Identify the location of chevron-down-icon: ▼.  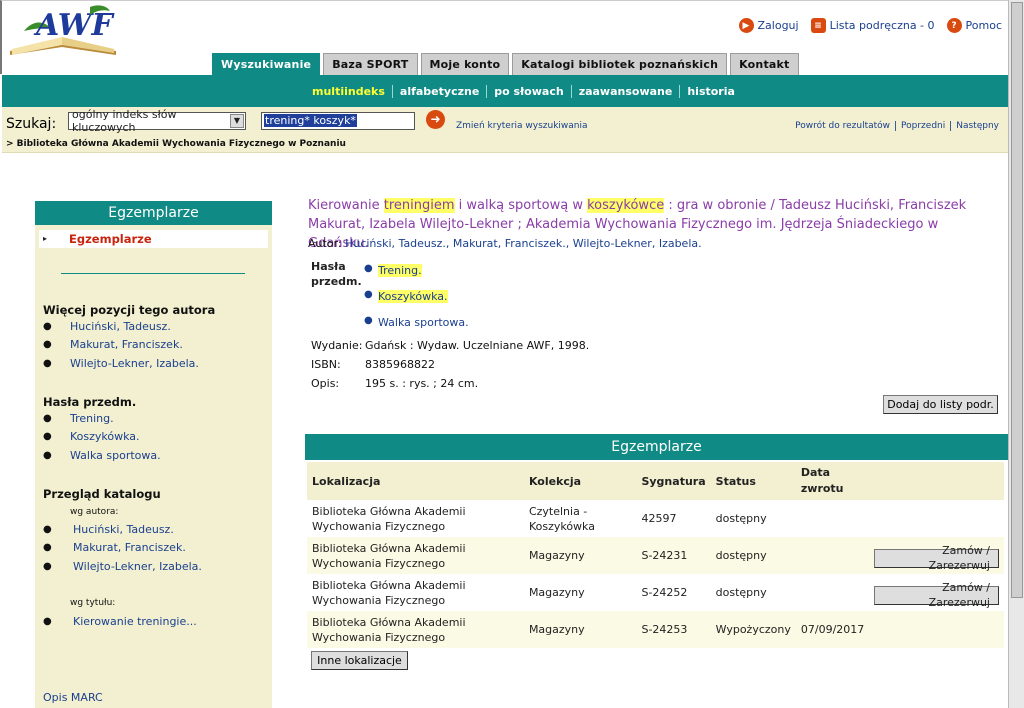
(237, 121).